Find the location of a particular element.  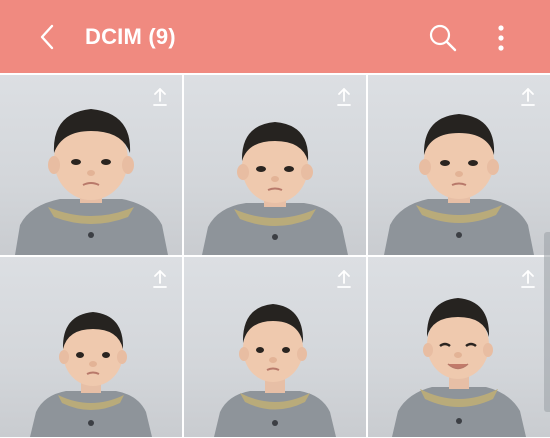

page-title: DCIM (9) is located at coordinates (130, 36).